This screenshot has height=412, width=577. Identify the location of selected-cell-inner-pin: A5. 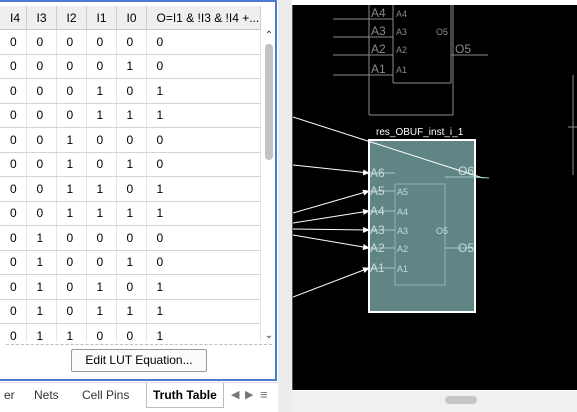
(402, 192).